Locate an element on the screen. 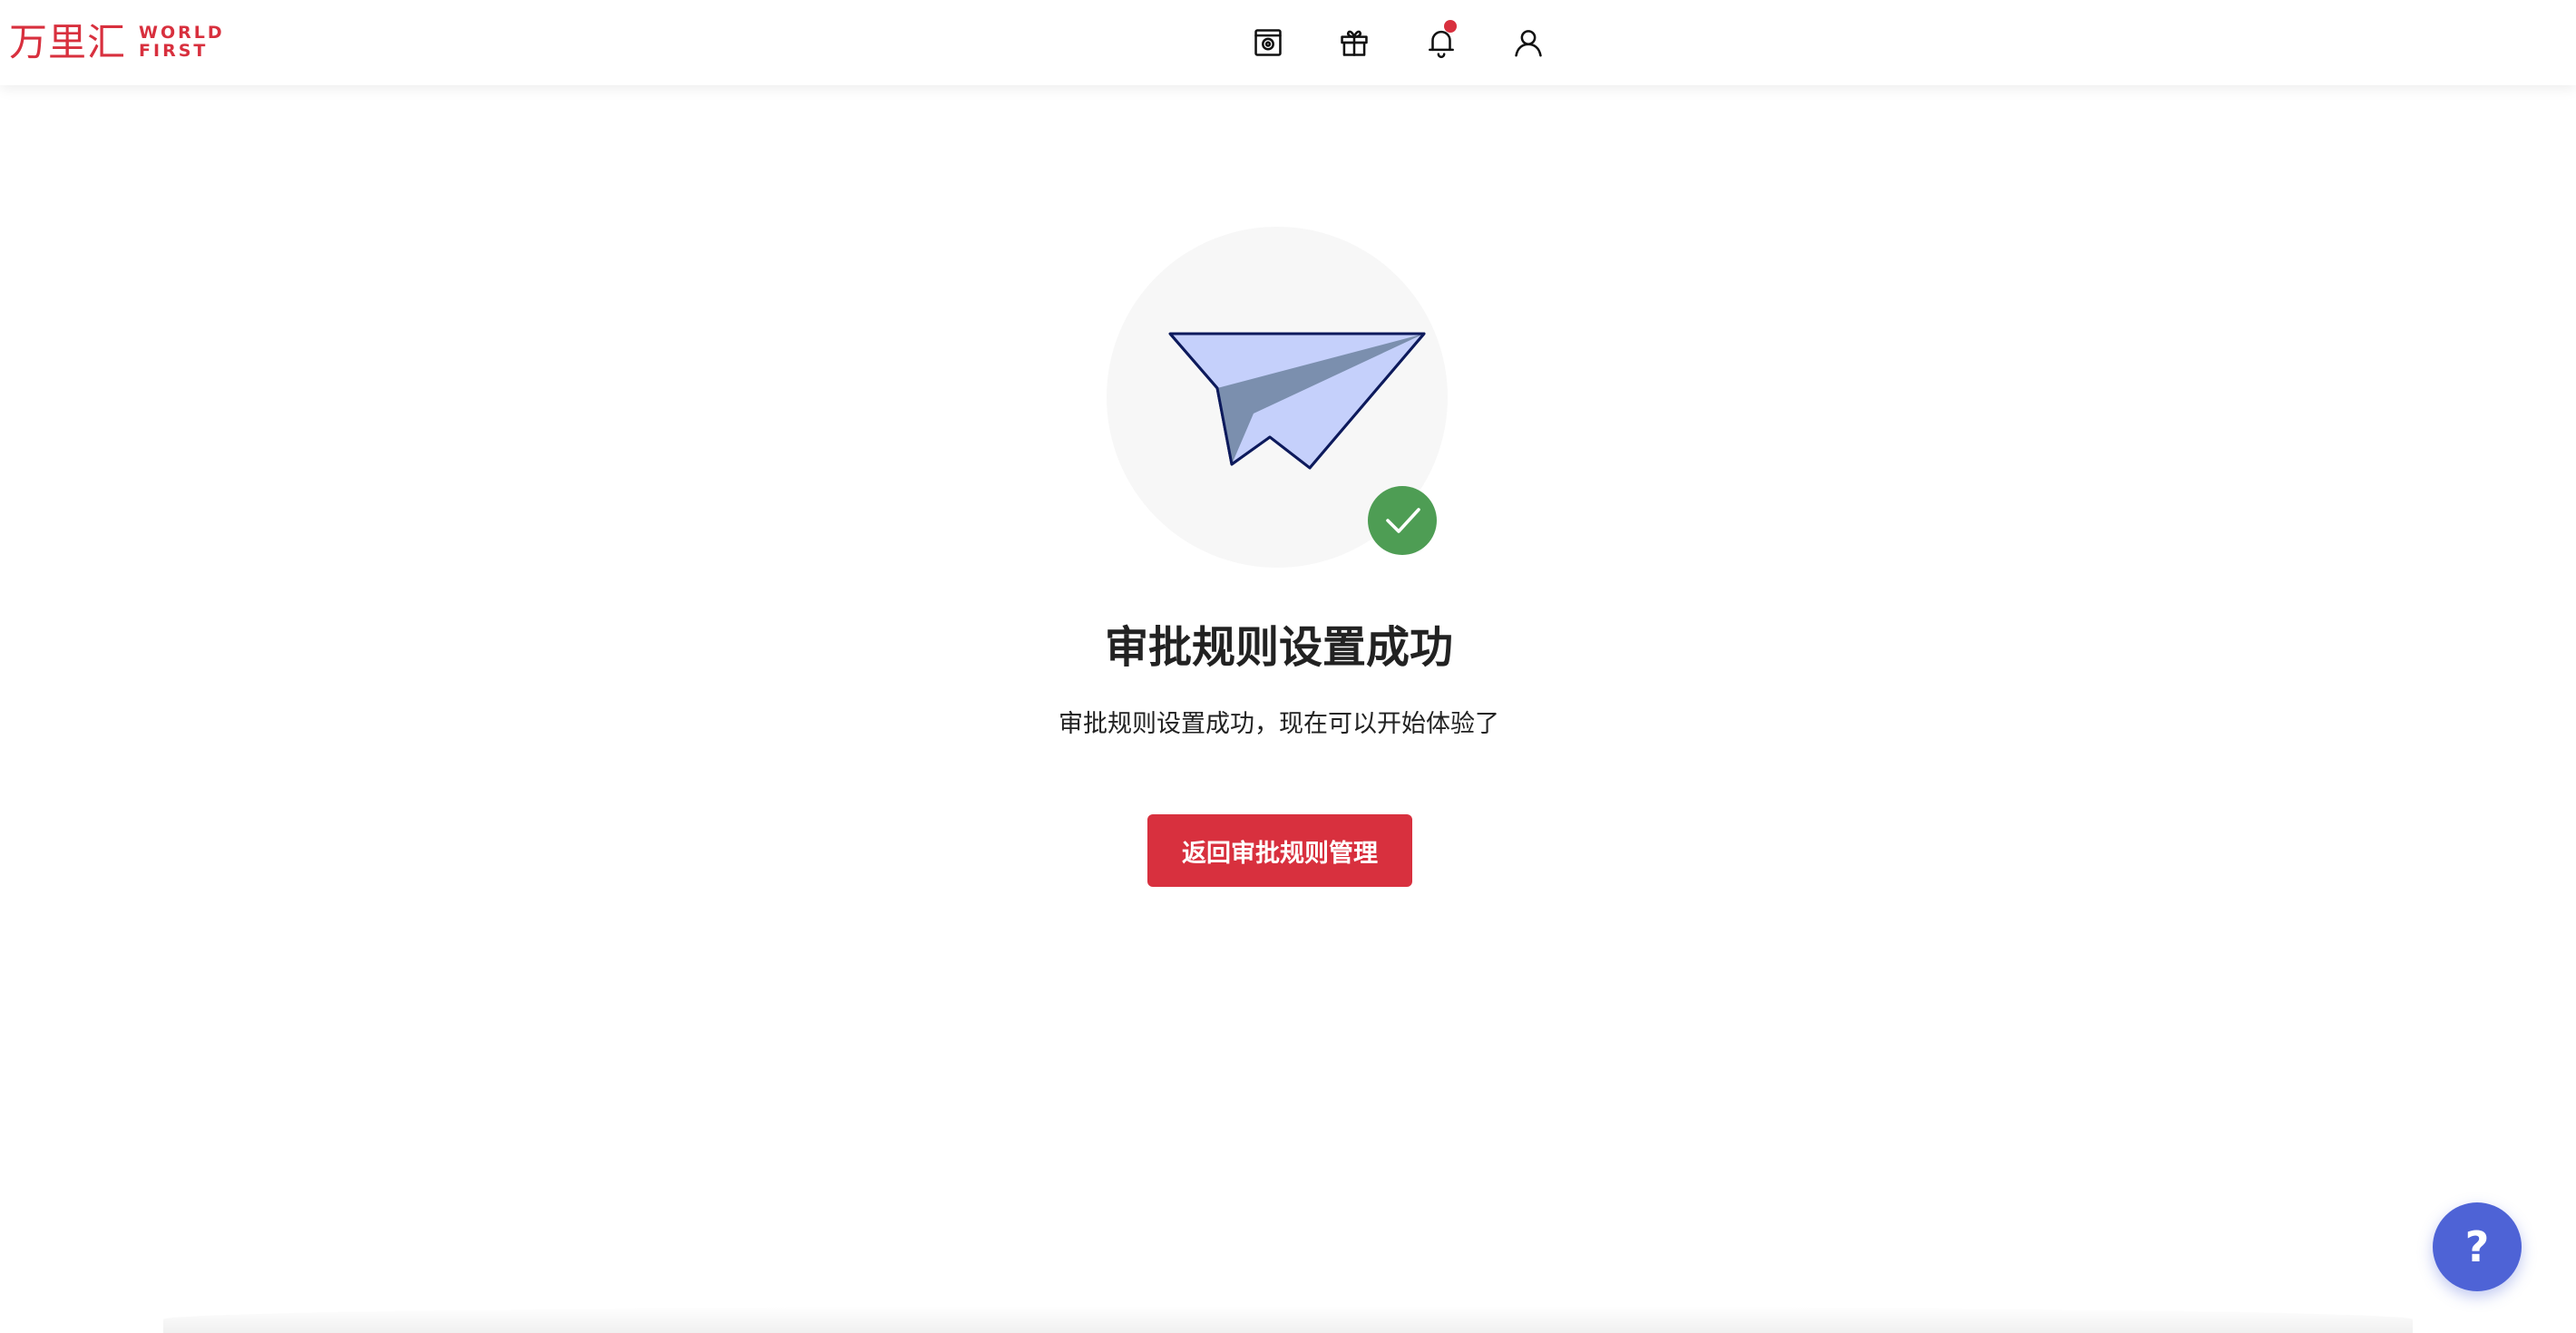  camera-box-button is located at coordinates (1268, 43).